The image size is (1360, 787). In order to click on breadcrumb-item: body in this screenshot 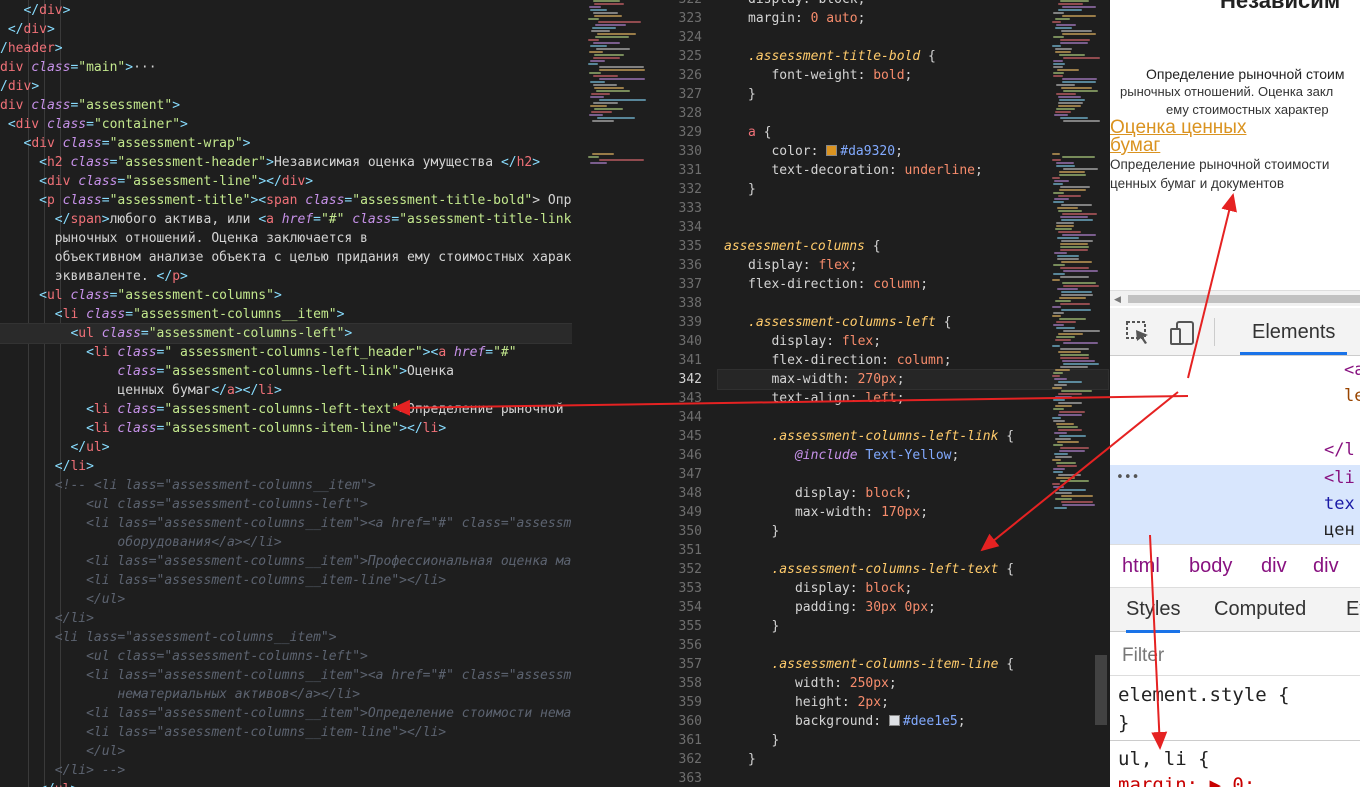, I will do `click(1210, 566)`.